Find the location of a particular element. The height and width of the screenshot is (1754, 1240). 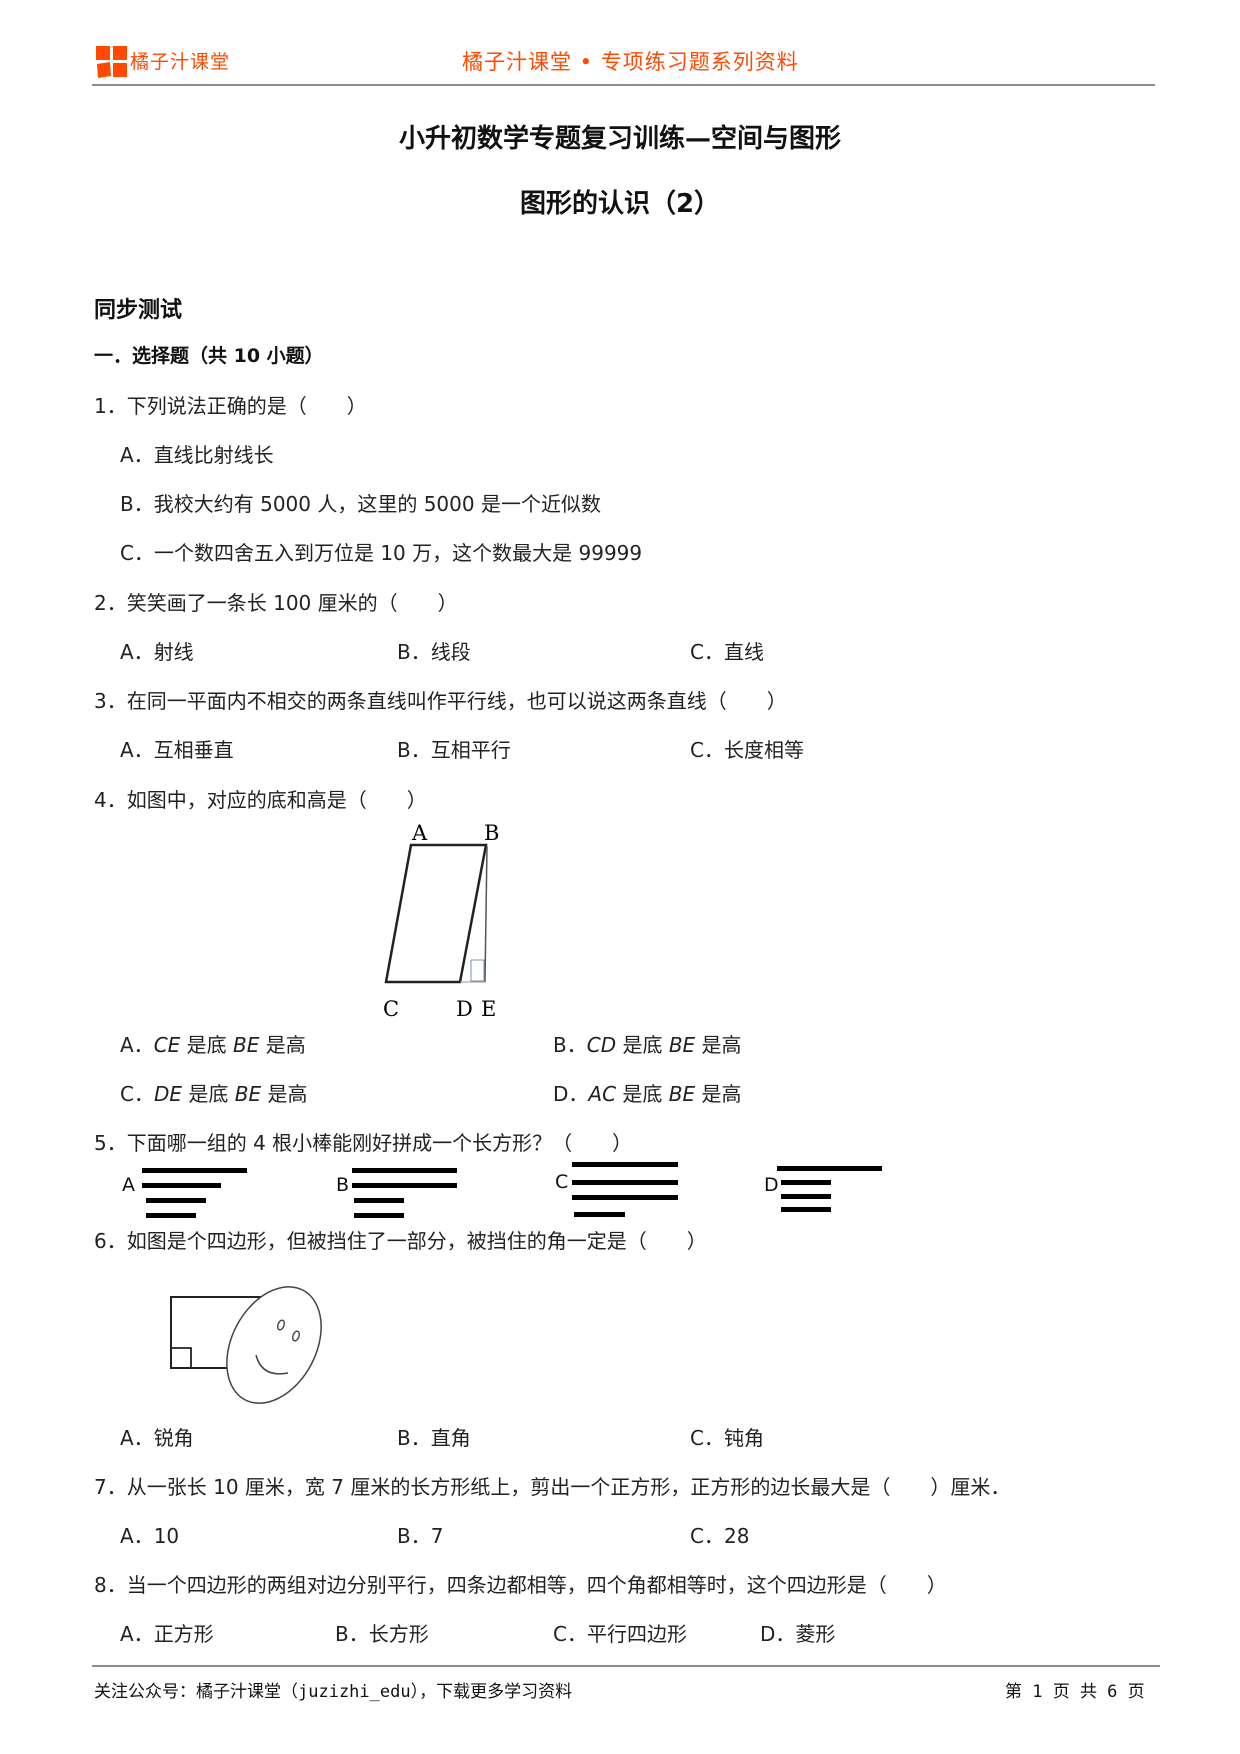

question-text: 下列说法正确的是（ ） is located at coordinates (246, 406).